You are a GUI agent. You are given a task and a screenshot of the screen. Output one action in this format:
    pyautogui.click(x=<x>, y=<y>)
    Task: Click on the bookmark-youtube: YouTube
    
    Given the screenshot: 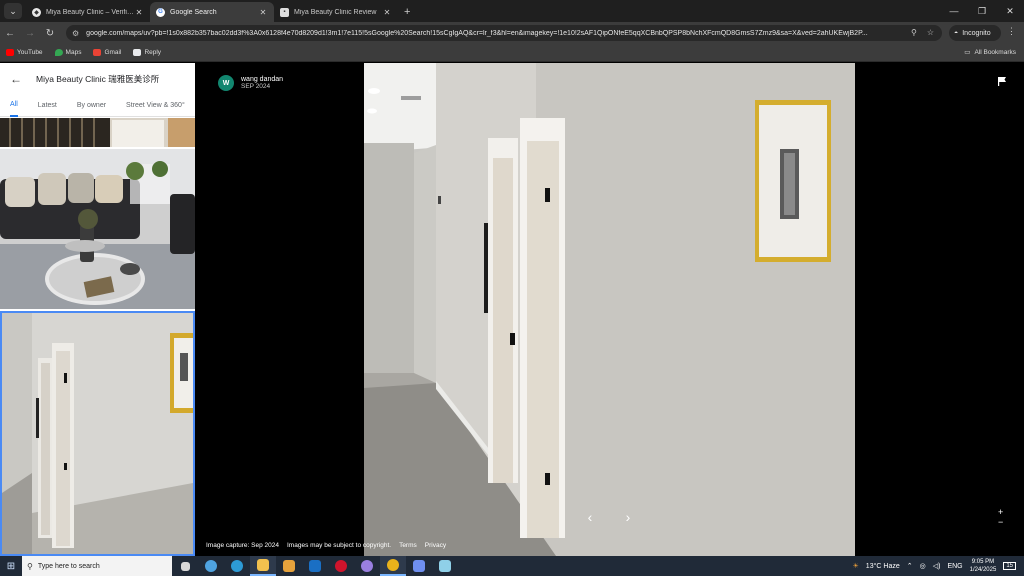 What is the action you would take?
    pyautogui.click(x=24, y=52)
    